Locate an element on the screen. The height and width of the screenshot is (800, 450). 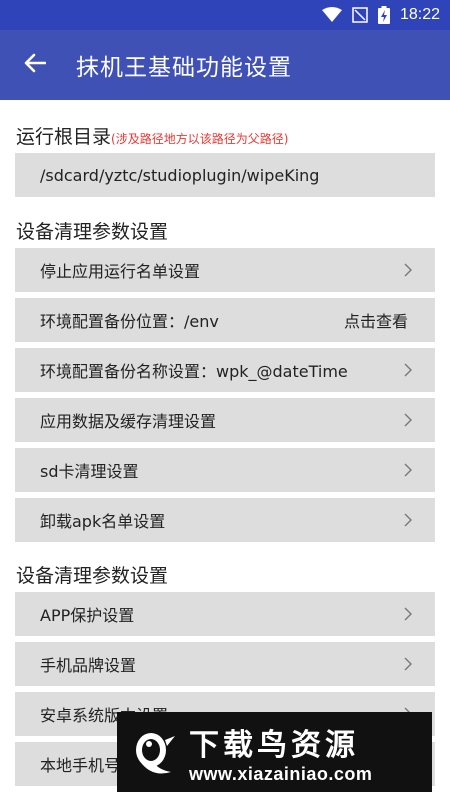
row-label: sd卡清理设置 is located at coordinates (89, 471).